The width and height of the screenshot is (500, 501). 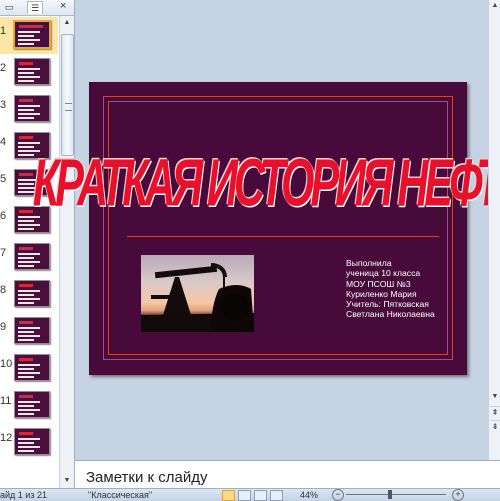 I want to click on thumbnail-list: 1 2 3 4 5 6 7 8 9 10 11 12, so click(x=29, y=252).